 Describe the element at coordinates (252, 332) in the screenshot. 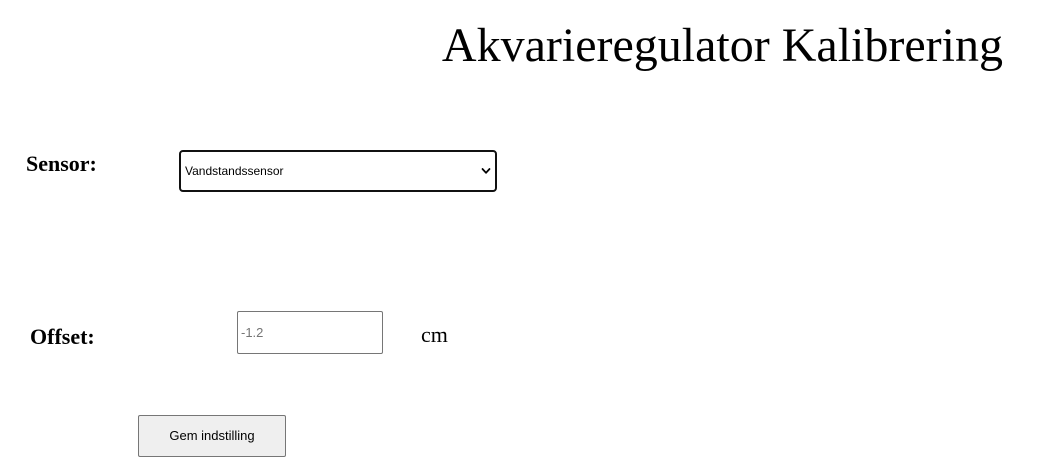

I see `offset-input-placeholder: -1.2` at that location.